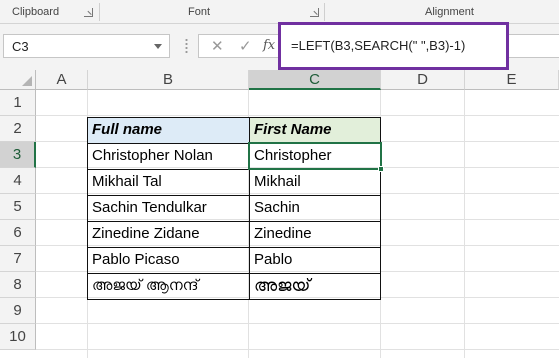 Image resolution: width=559 pixels, height=358 pixels. What do you see at coordinates (158, 46) in the screenshot?
I see `chevron-down-icon` at bounding box center [158, 46].